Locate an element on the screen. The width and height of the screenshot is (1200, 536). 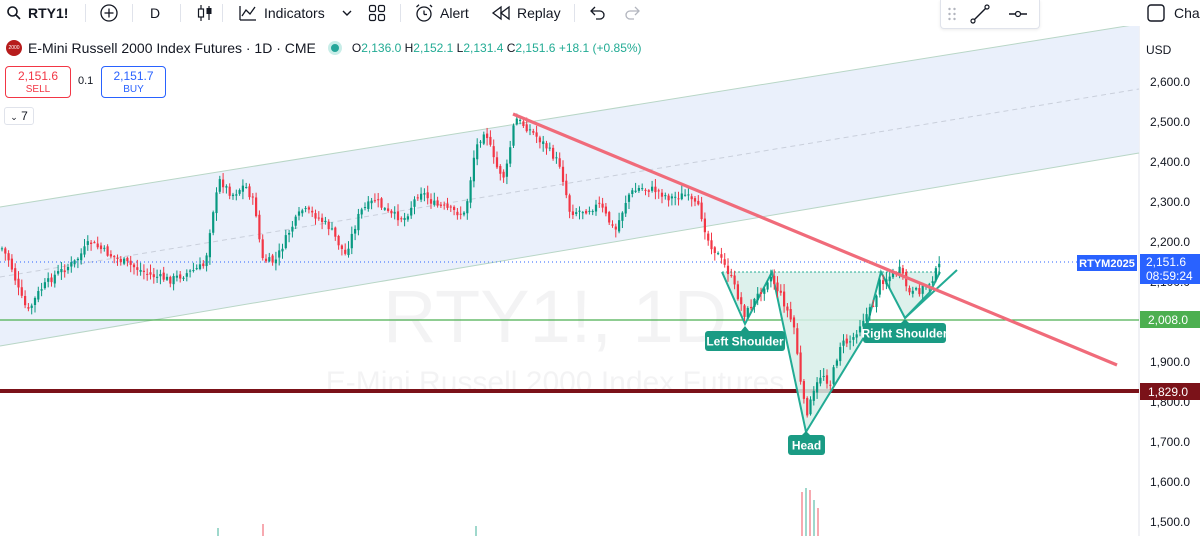
redo-button is located at coordinates (633, 13).